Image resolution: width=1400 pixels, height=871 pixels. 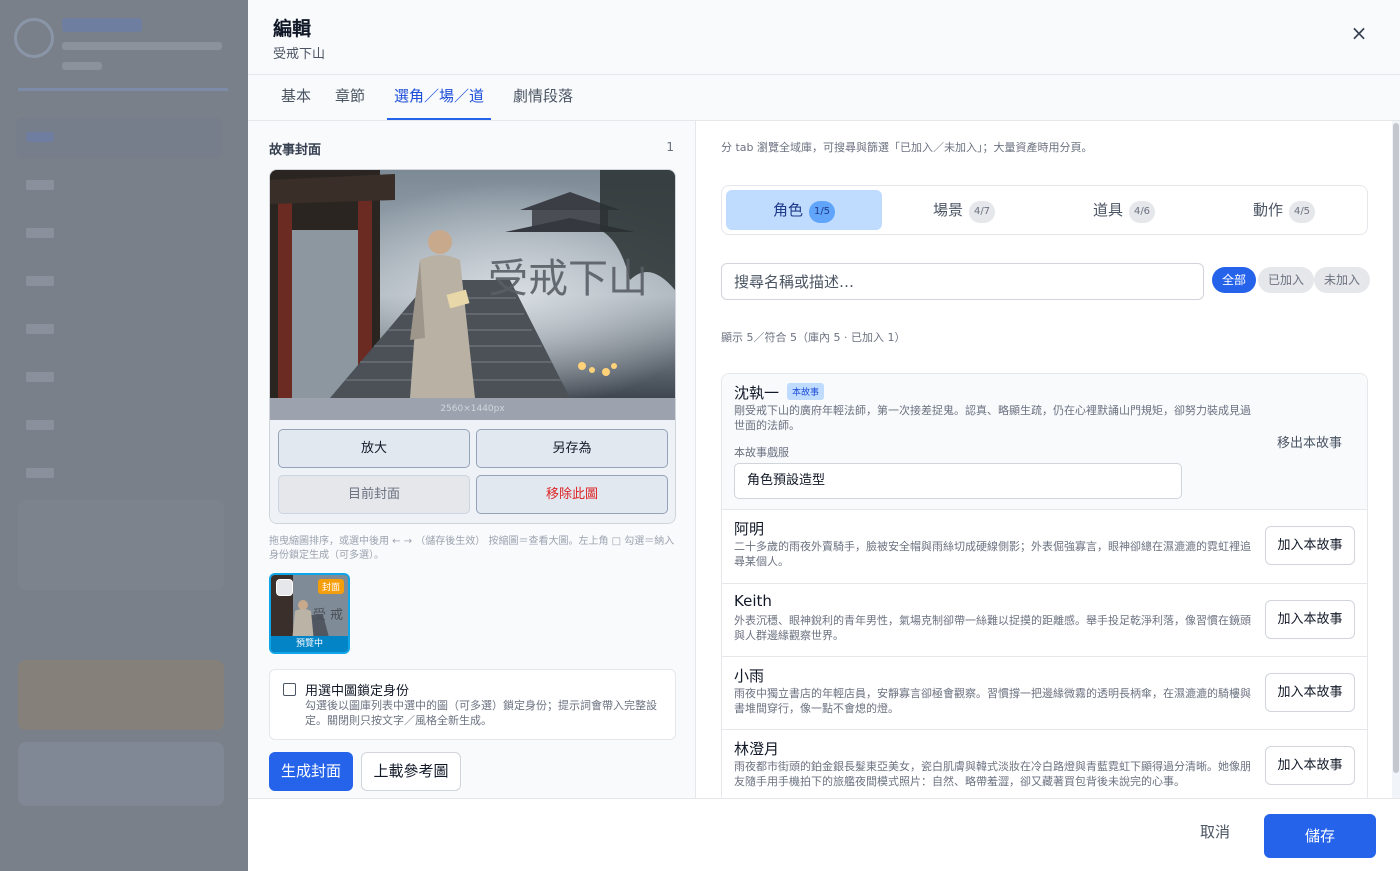 What do you see at coordinates (749, 676) in the screenshot?
I see `character-name: 小雨` at bounding box center [749, 676].